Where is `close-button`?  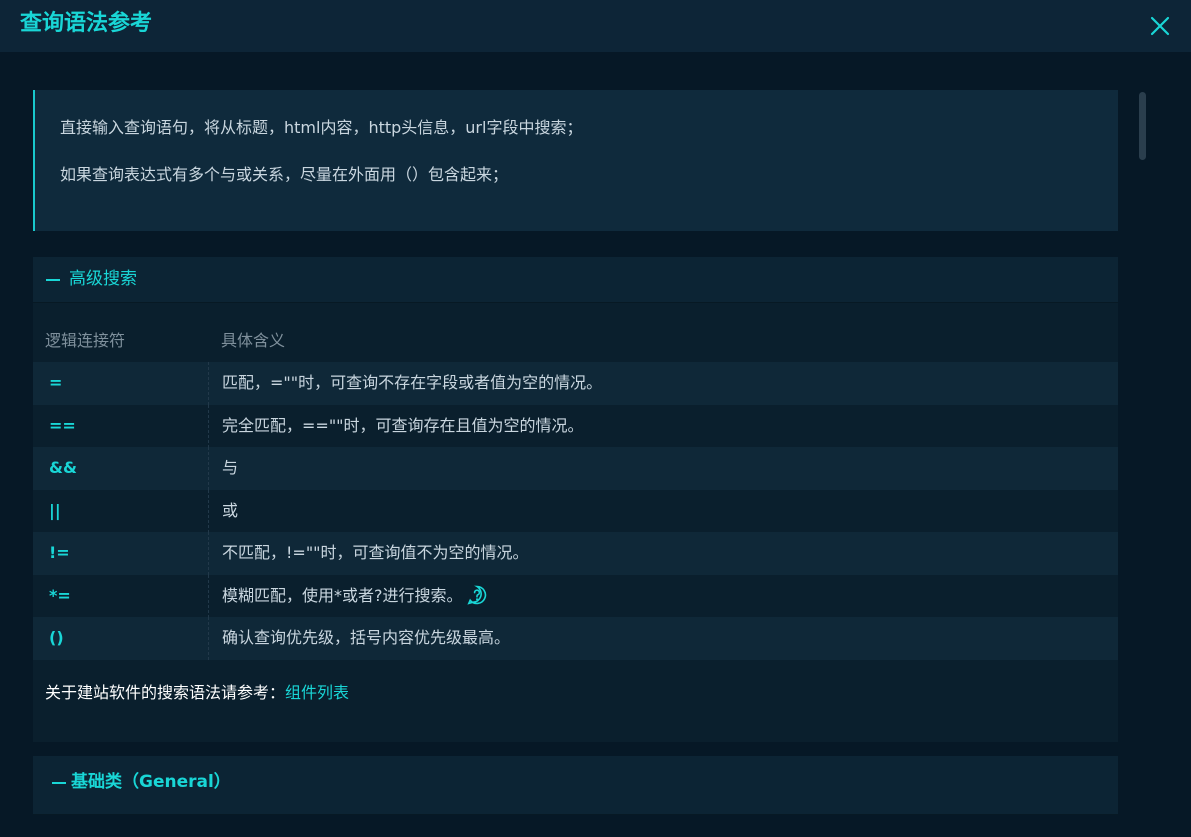
close-button is located at coordinates (1160, 26).